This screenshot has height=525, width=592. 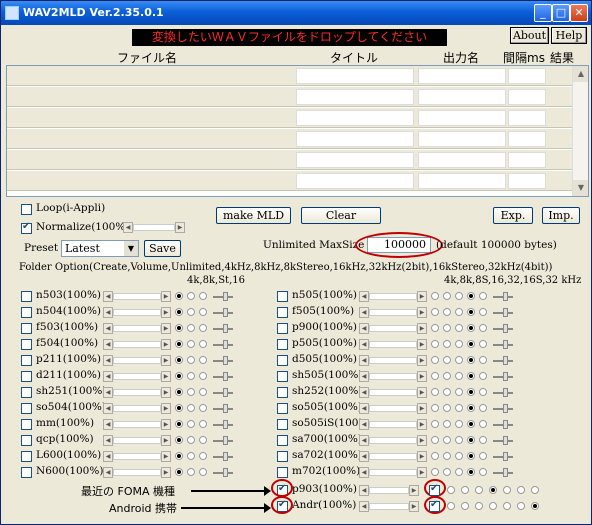 What do you see at coordinates (579, 13) in the screenshot?
I see `close-icon: ✕` at bounding box center [579, 13].